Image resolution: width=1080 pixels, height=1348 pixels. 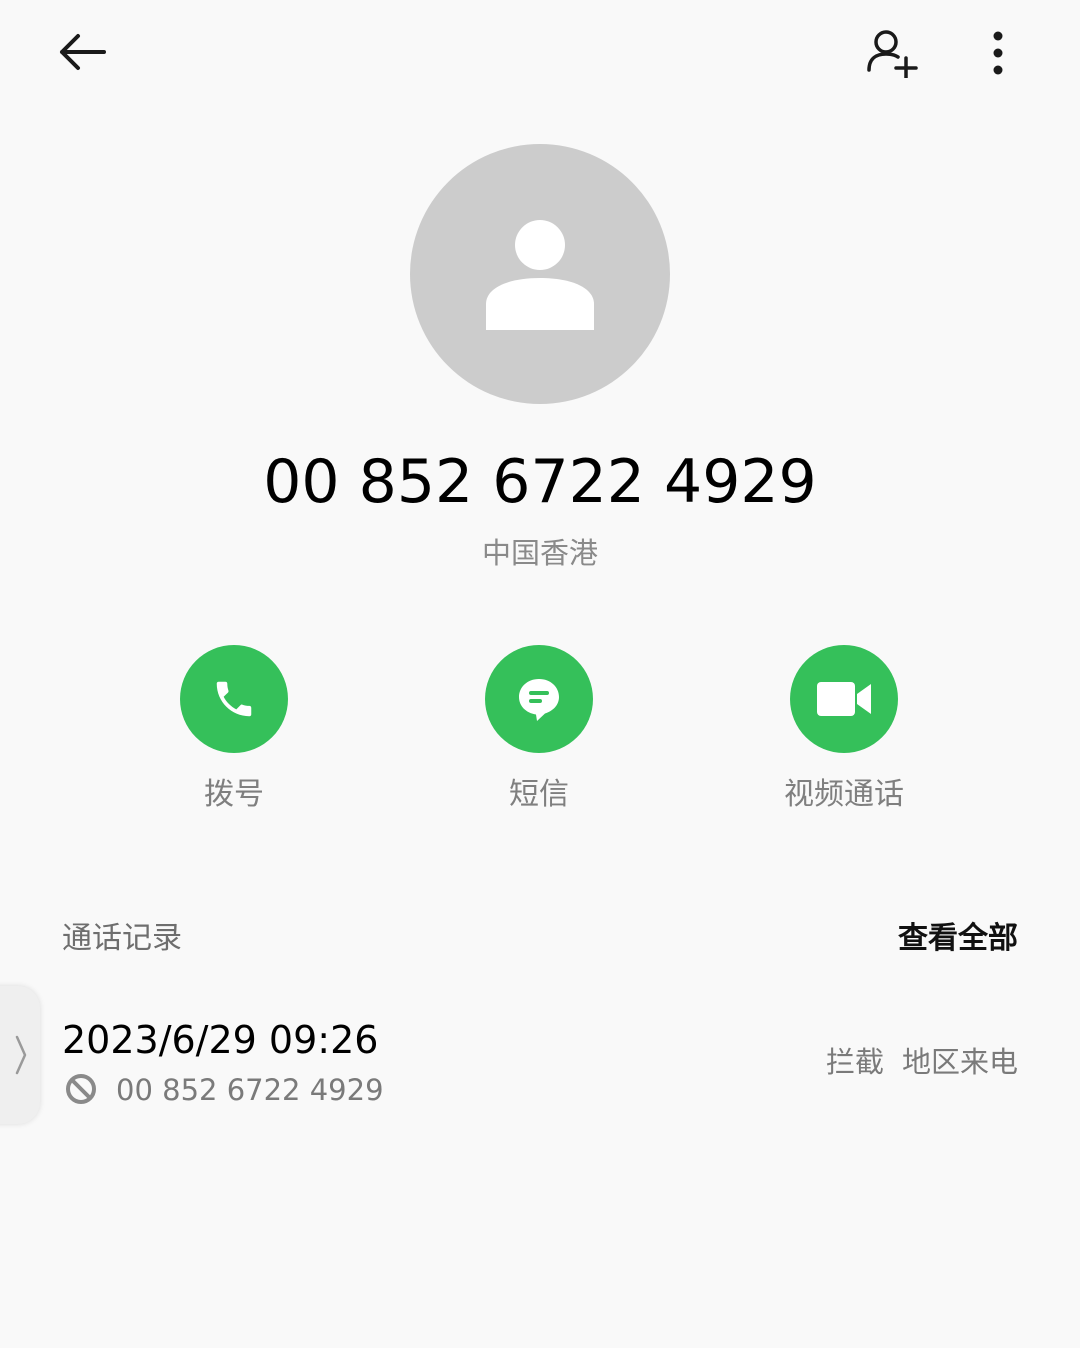 I want to click on call-log-title: 通话记录, so click(x=122, y=938).